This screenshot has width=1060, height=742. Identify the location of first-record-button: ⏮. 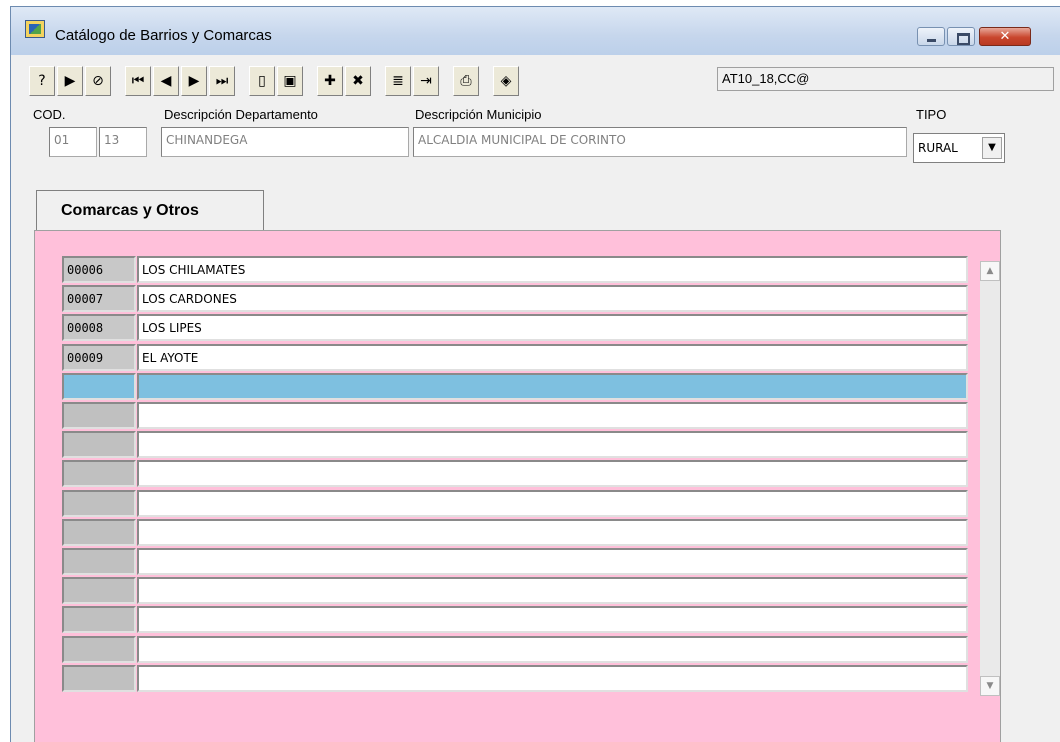
(138, 81).